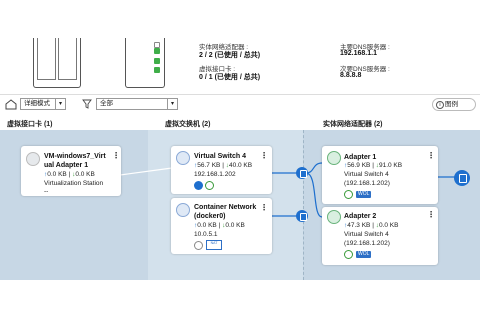  Describe the element at coordinates (302, 173) in the screenshot. I see `switch-uplink-port-icon` at that location.